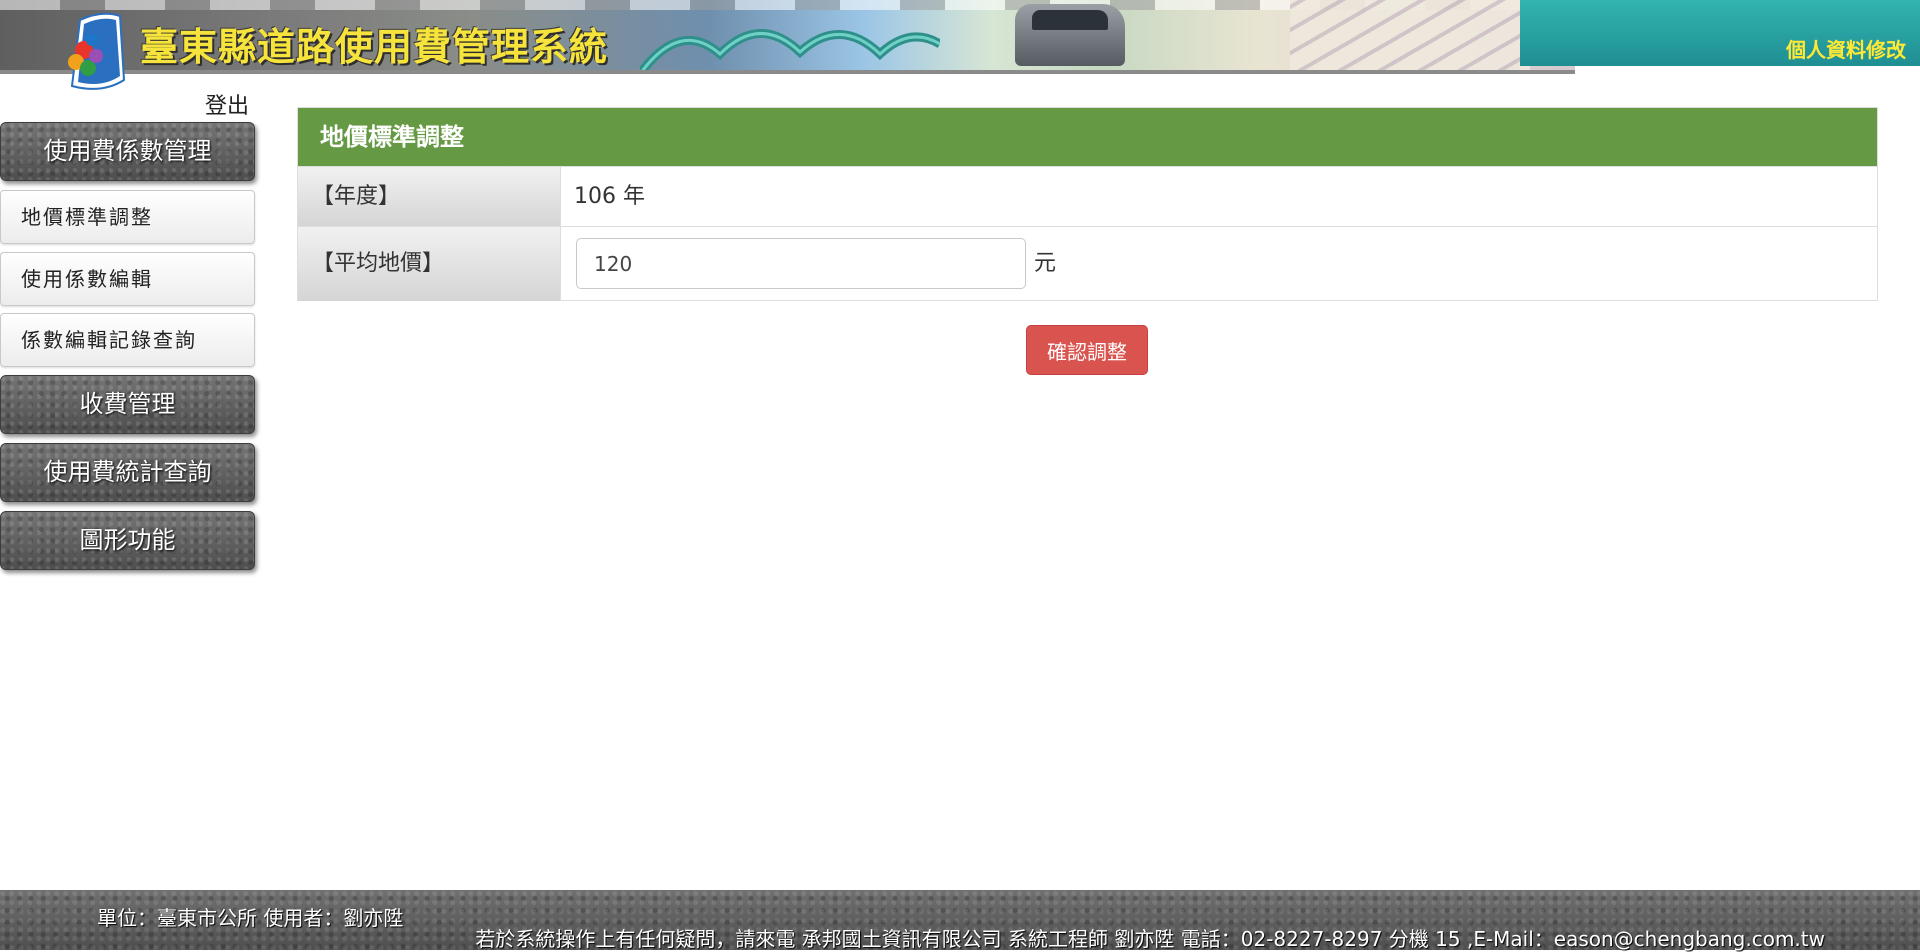 Image resolution: width=1920 pixels, height=952 pixels. Describe the element at coordinates (1846, 48) in the screenshot. I see `profile-edit-link: 個人資料修改` at that location.